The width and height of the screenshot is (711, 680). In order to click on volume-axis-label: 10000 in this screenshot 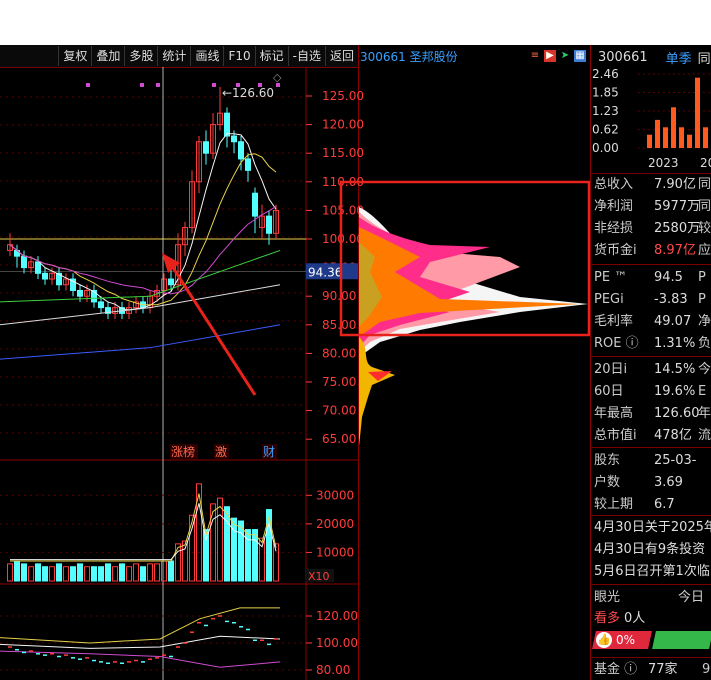, I will do `click(335, 552)`.